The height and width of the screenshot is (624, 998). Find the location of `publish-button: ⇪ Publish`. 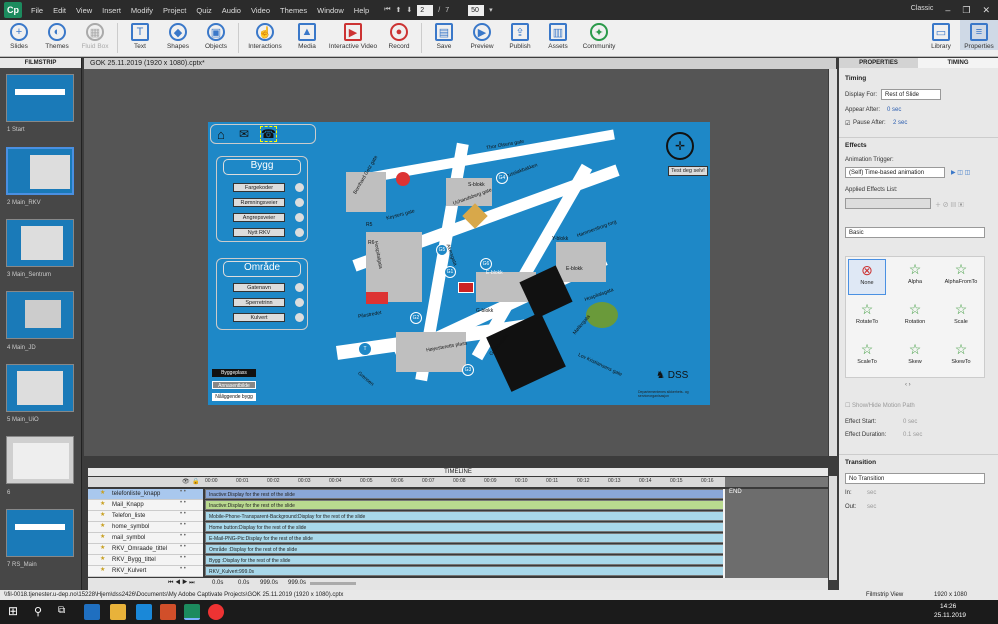

publish-button: ⇪ Publish is located at coordinates (520, 35).